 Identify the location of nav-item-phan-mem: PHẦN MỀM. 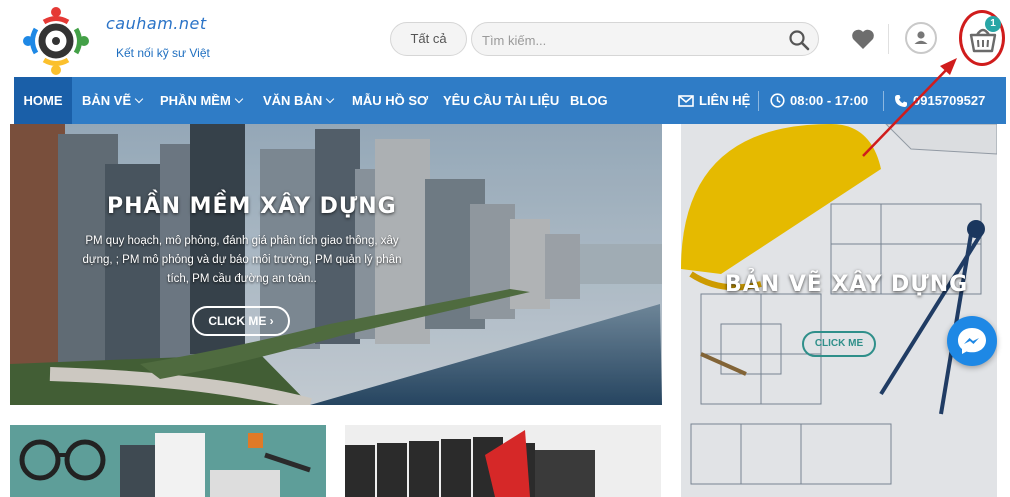
(202, 100).